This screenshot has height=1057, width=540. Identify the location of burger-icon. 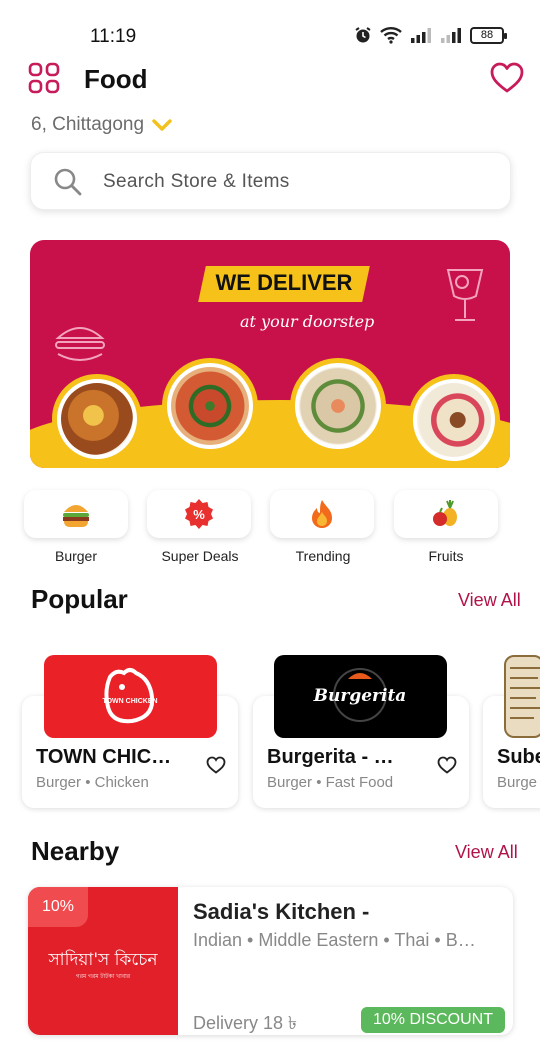
(76, 516).